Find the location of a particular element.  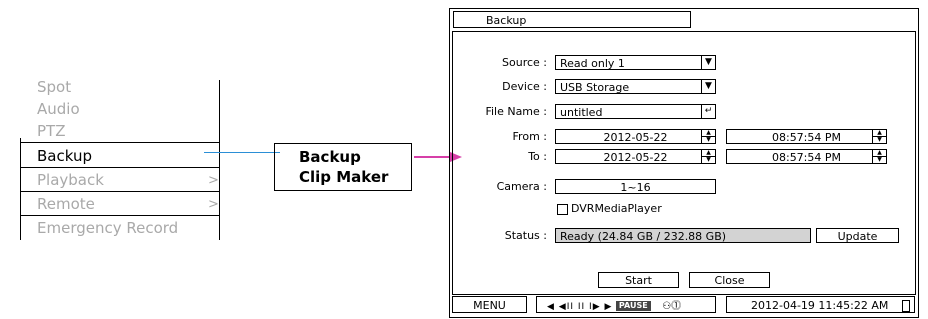

alarm-icon: ⓵ is located at coordinates (676, 306).